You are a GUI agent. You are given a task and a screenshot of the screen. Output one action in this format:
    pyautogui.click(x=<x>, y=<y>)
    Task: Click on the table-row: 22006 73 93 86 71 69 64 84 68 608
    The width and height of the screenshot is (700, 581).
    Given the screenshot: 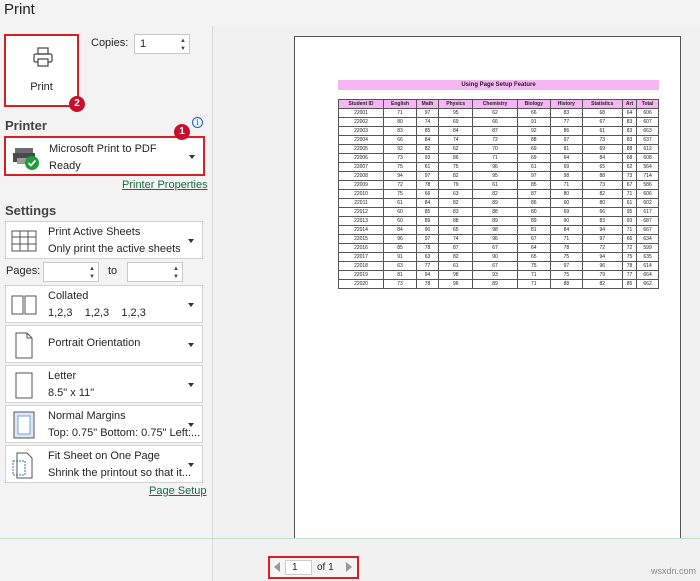 What is the action you would take?
    pyautogui.click(x=498, y=158)
    